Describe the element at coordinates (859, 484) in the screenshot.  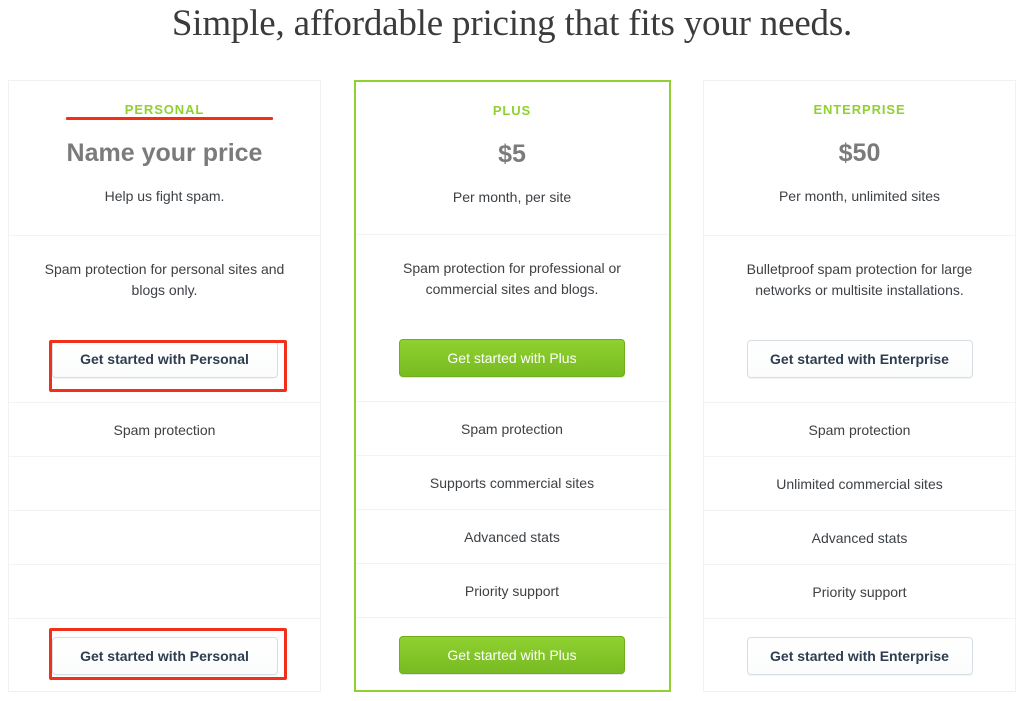
I see `feature-row: Unlimited commercial sites` at that location.